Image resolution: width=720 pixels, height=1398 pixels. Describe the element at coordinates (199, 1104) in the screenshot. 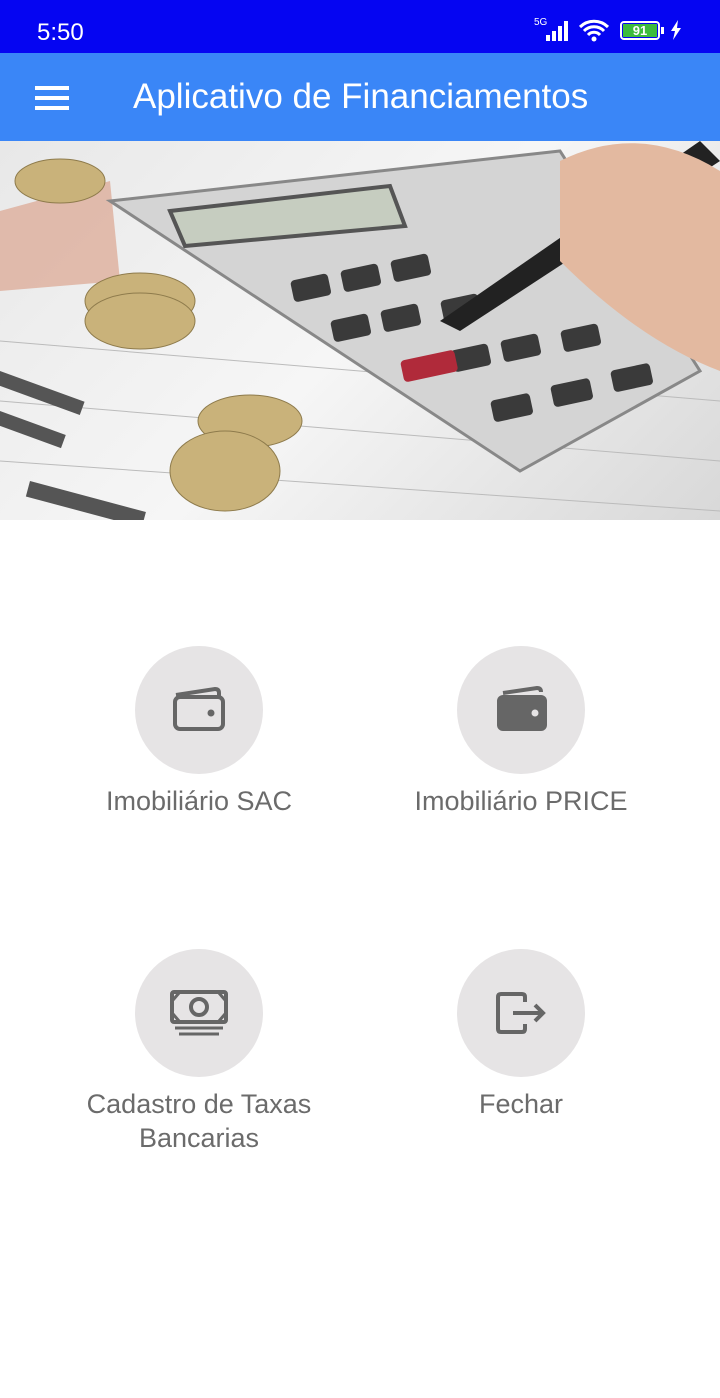

I see `label-line-1: Cadastro de Taxas` at that location.